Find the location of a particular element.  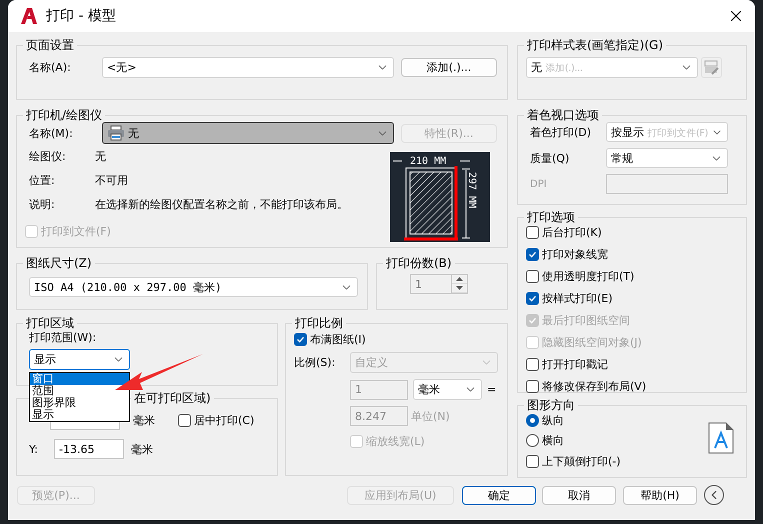

checkbox-label: 上下颠倒打印(-) is located at coordinates (581, 461).